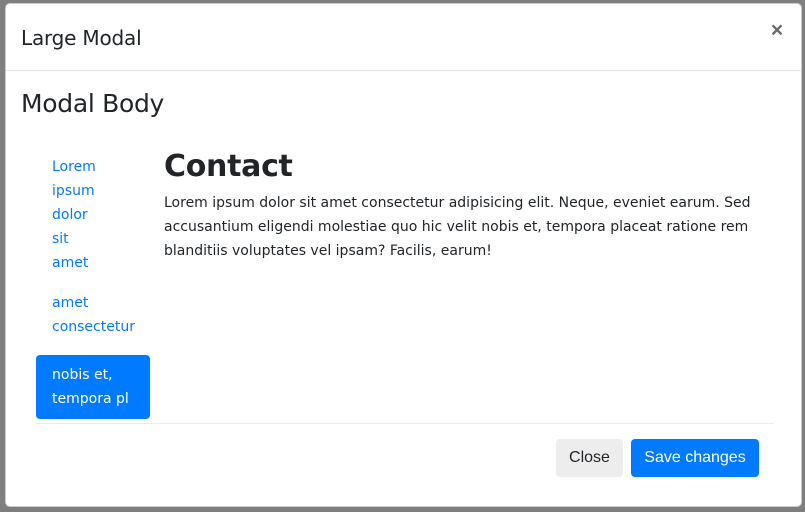 Image resolution: width=805 pixels, height=512 pixels. Describe the element at coordinates (76, 215) in the screenshot. I see `nav-link-lorem-ipsum: Lorem ipsum dolor sit amet` at that location.